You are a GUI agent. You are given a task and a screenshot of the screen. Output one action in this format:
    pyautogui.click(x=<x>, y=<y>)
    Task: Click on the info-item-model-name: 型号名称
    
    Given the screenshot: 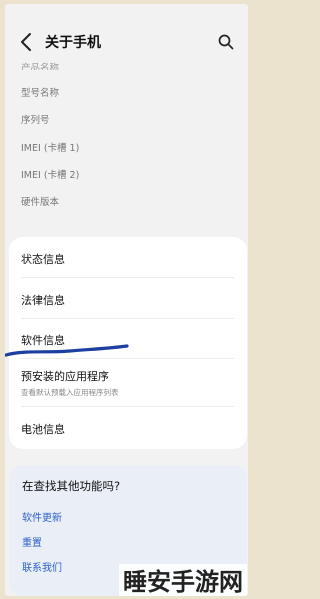 What is the action you would take?
    pyautogui.click(x=40, y=93)
    